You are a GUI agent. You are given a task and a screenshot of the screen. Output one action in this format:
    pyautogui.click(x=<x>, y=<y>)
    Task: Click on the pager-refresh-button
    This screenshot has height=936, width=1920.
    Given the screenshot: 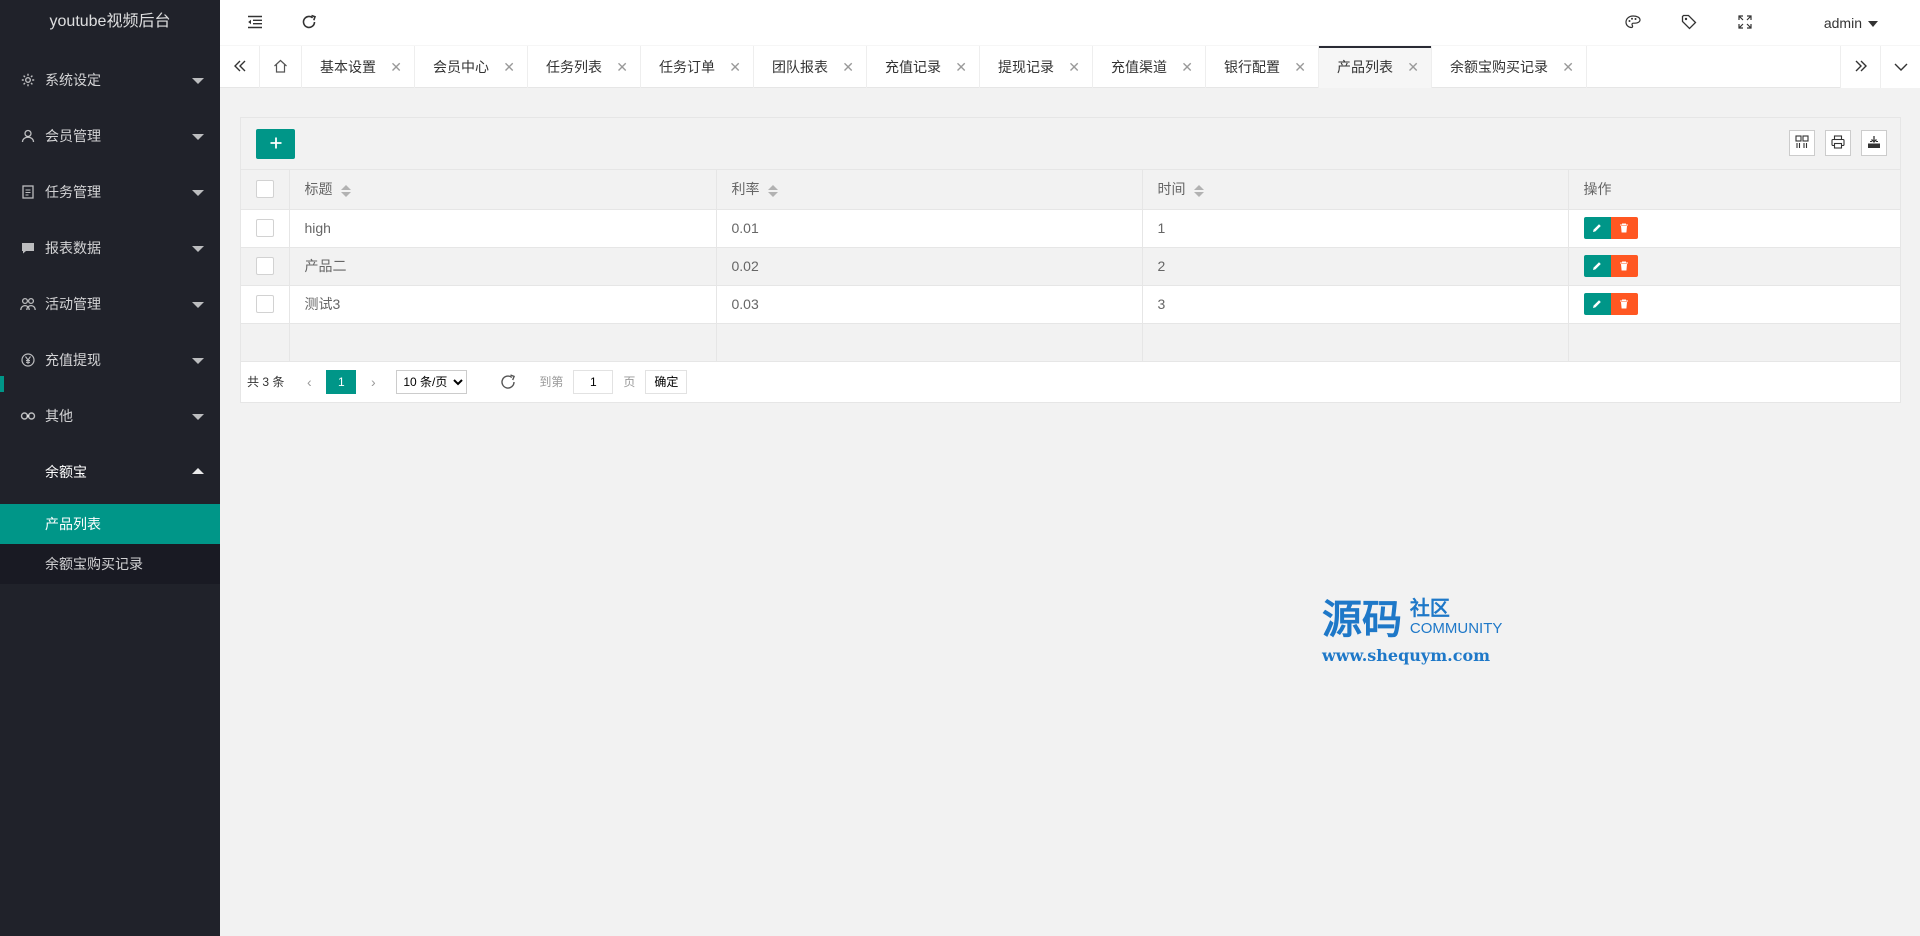 What is the action you would take?
    pyautogui.click(x=509, y=382)
    